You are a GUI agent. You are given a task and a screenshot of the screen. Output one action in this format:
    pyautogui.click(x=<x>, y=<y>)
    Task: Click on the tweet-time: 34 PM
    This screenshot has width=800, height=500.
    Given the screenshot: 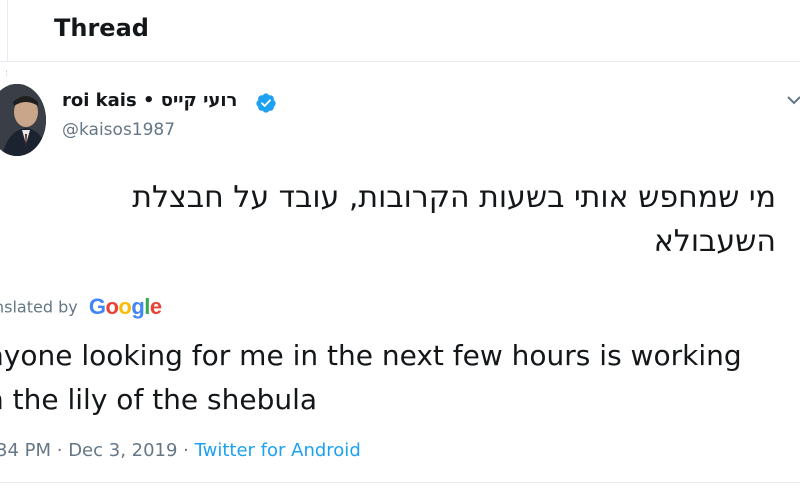 What is the action you would take?
    pyautogui.click(x=25, y=450)
    